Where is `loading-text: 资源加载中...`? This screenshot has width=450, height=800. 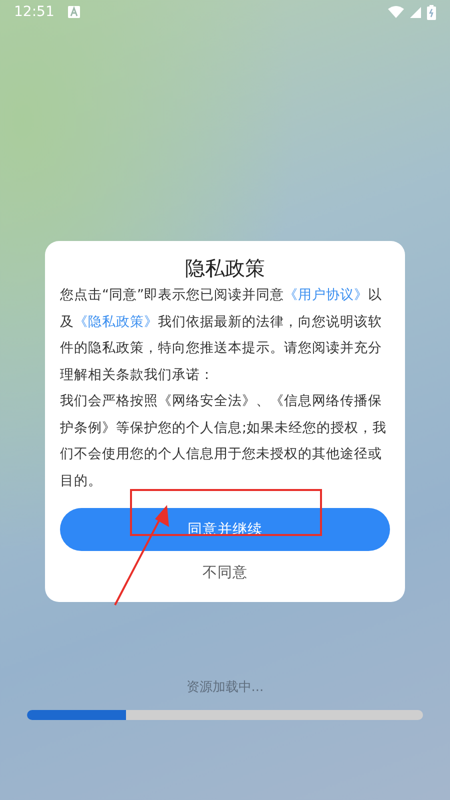 loading-text: 资源加载中... is located at coordinates (225, 687).